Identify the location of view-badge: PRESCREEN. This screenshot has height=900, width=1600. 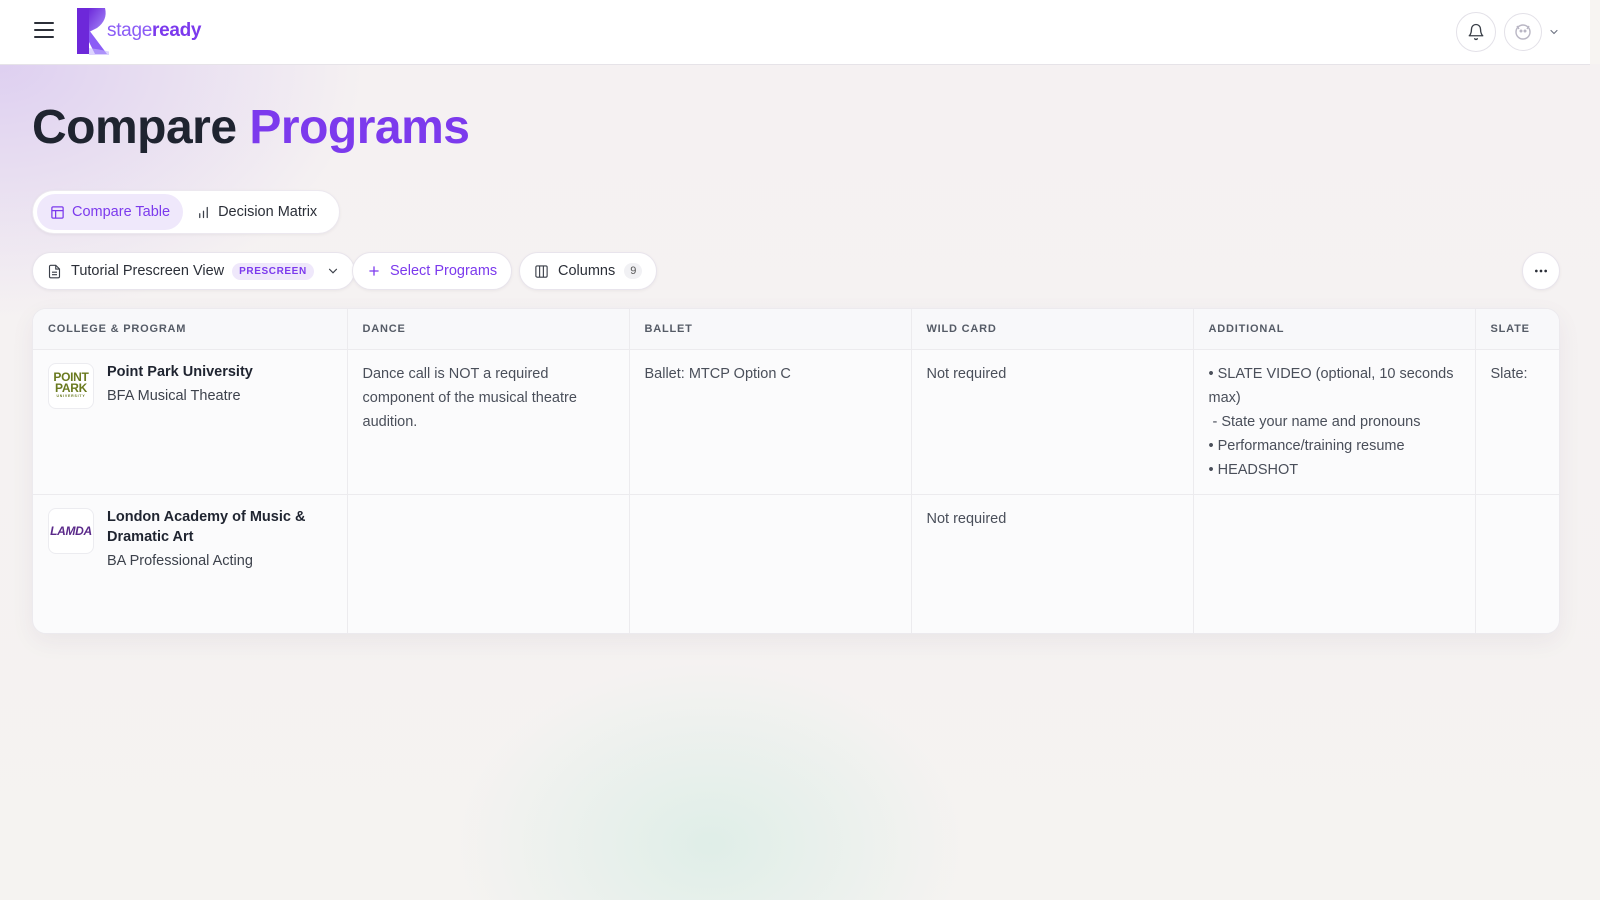
(273, 271).